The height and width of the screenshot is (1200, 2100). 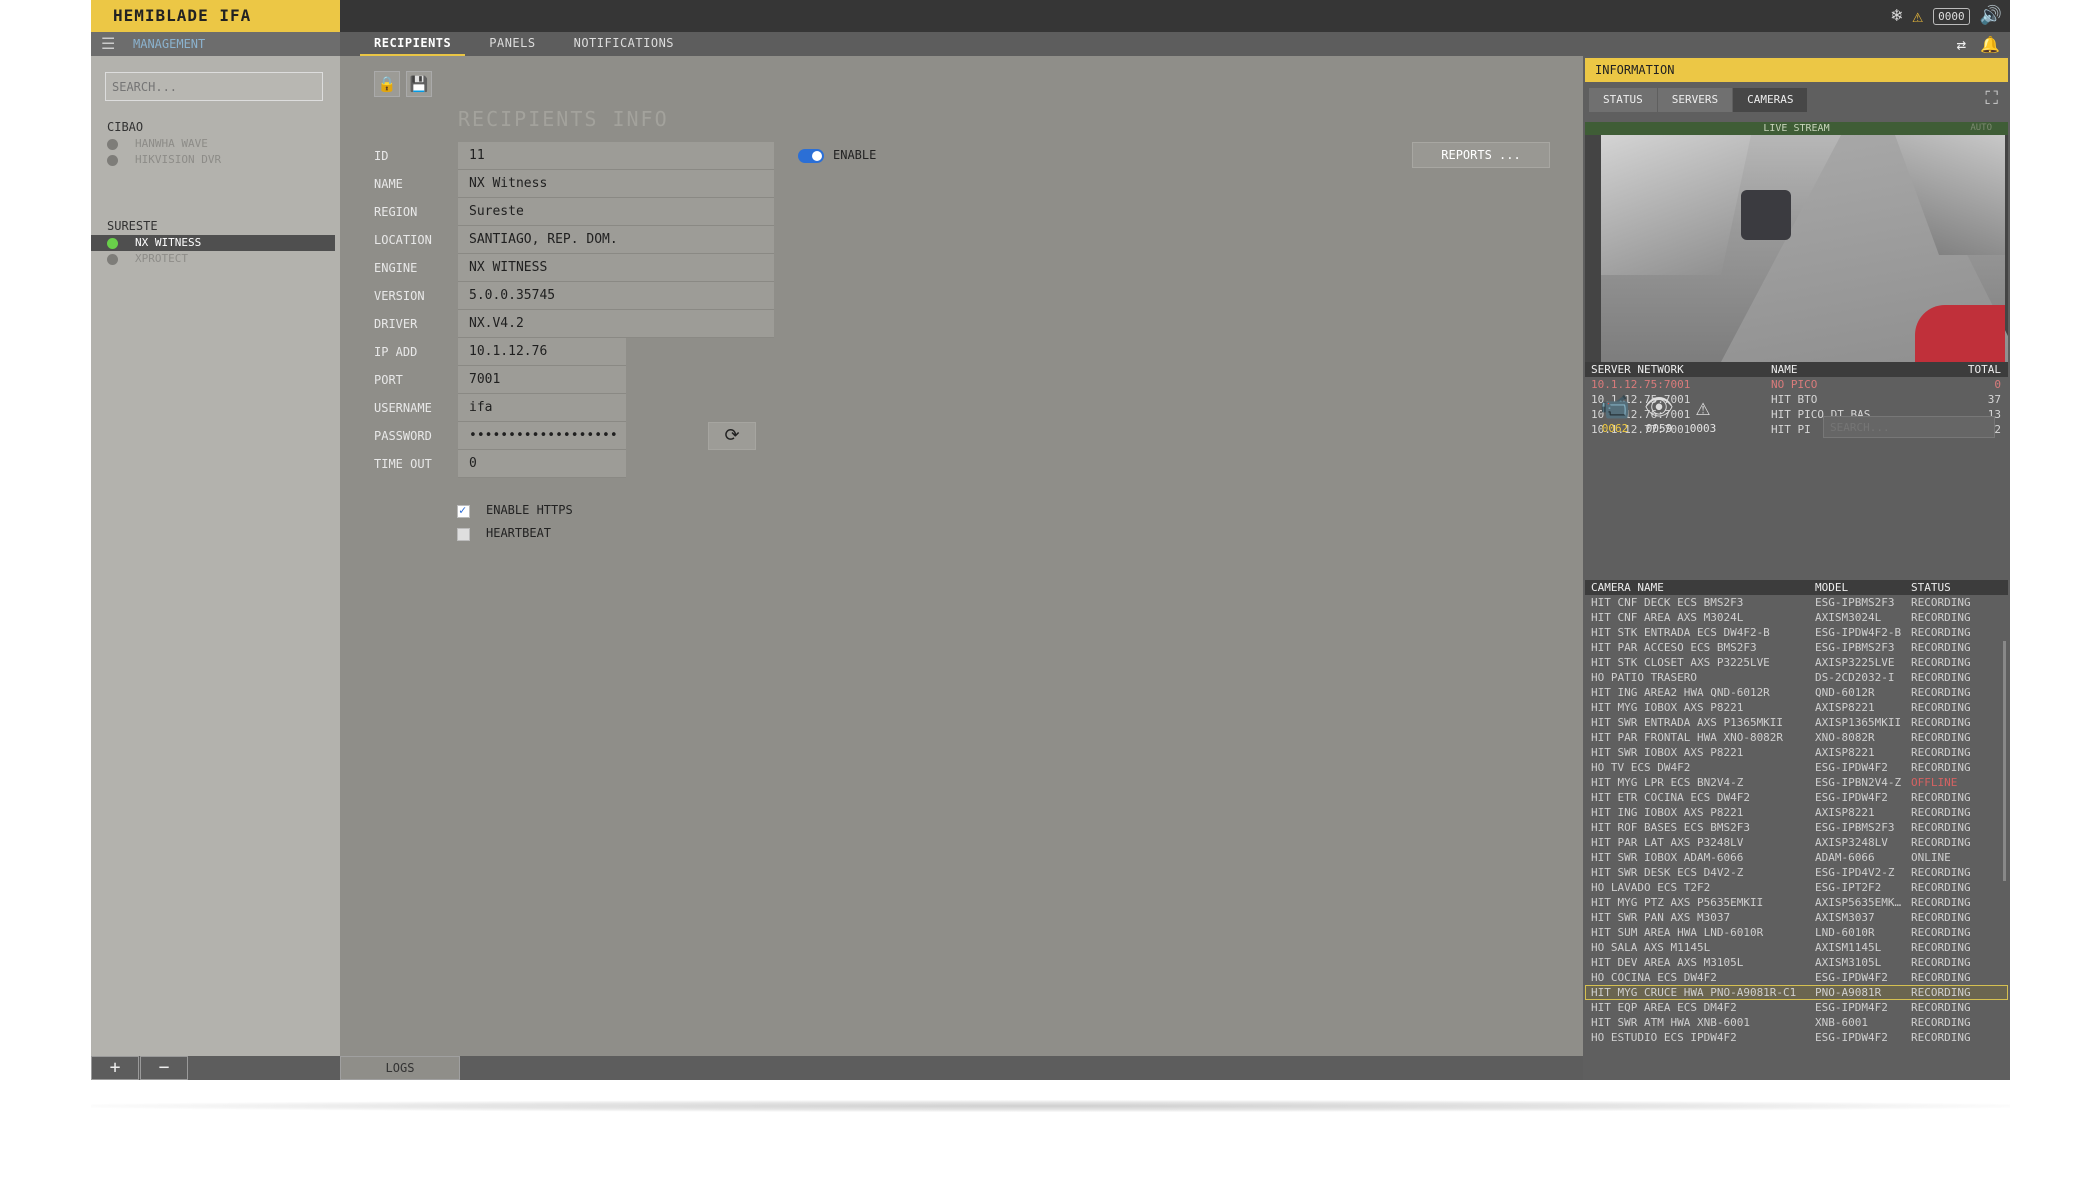 What do you see at coordinates (811, 156) in the screenshot?
I see `enable-toggle` at bounding box center [811, 156].